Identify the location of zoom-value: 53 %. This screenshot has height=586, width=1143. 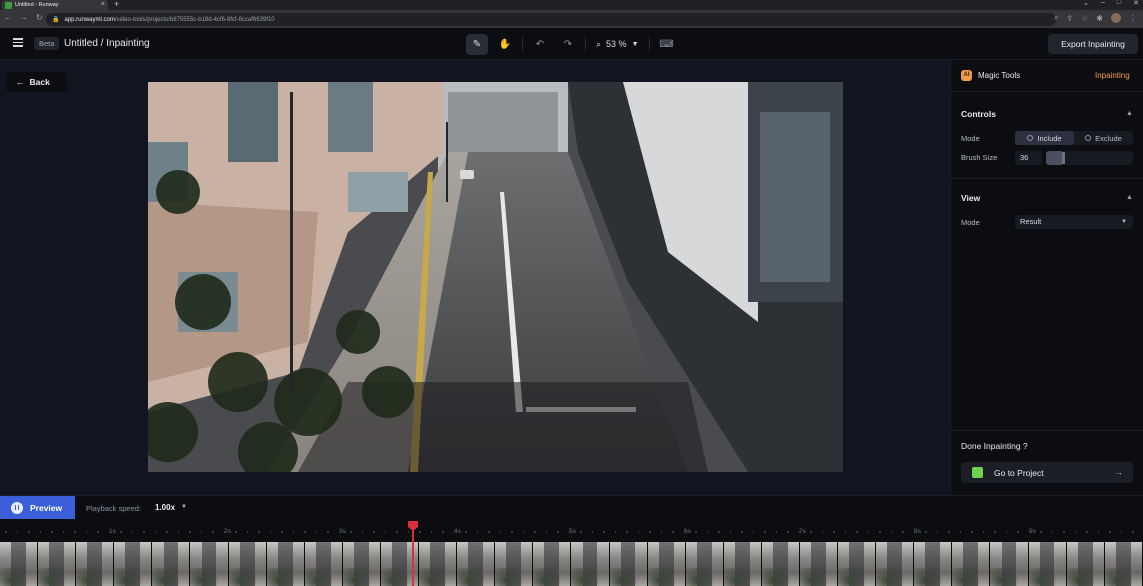
(616, 44).